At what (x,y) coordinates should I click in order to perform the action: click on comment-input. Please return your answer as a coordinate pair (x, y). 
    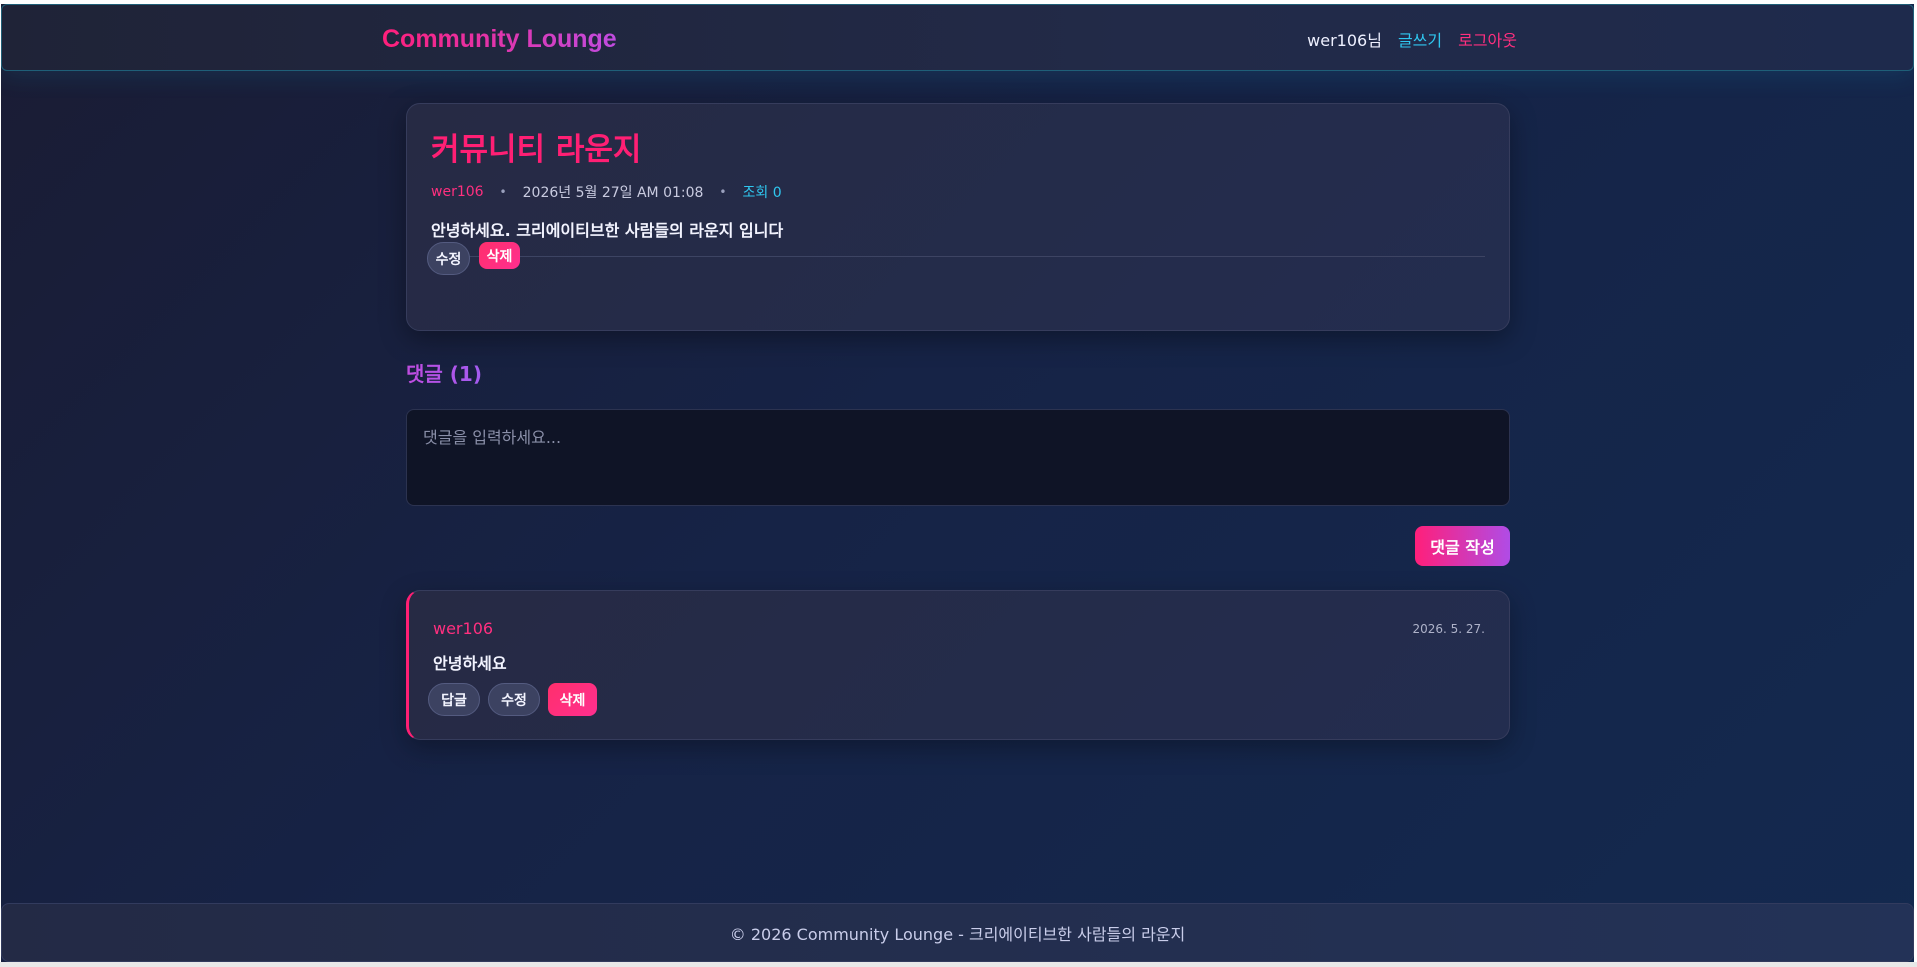
    Looking at the image, I should click on (958, 457).